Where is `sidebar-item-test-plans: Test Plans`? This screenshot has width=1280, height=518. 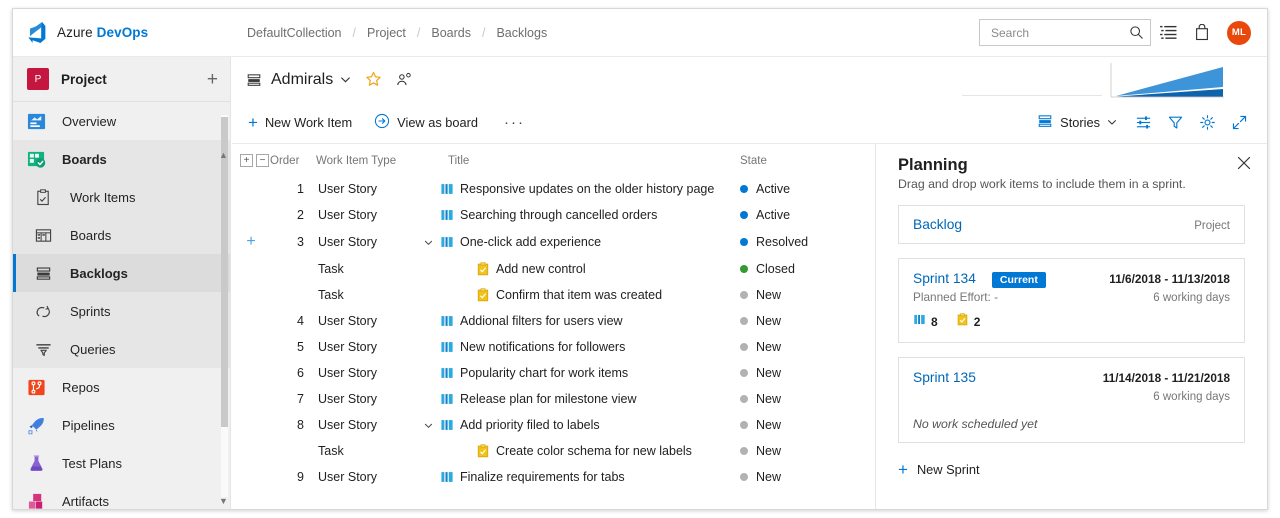
sidebar-item-test-plans: Test Plans is located at coordinates (121, 463).